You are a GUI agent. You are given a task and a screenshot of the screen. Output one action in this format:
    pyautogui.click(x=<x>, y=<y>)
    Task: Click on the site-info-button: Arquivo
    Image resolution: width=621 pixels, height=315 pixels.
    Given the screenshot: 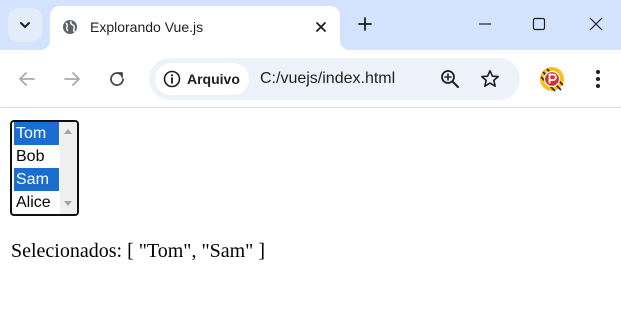 What is the action you would take?
    pyautogui.click(x=202, y=79)
    